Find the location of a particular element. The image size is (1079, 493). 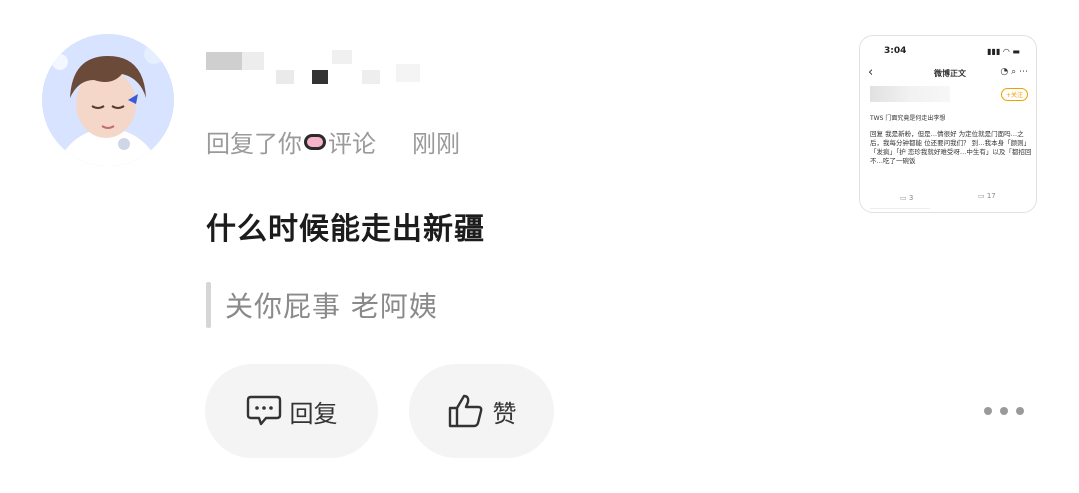

timestamp: 刚刚 is located at coordinates (436, 144).